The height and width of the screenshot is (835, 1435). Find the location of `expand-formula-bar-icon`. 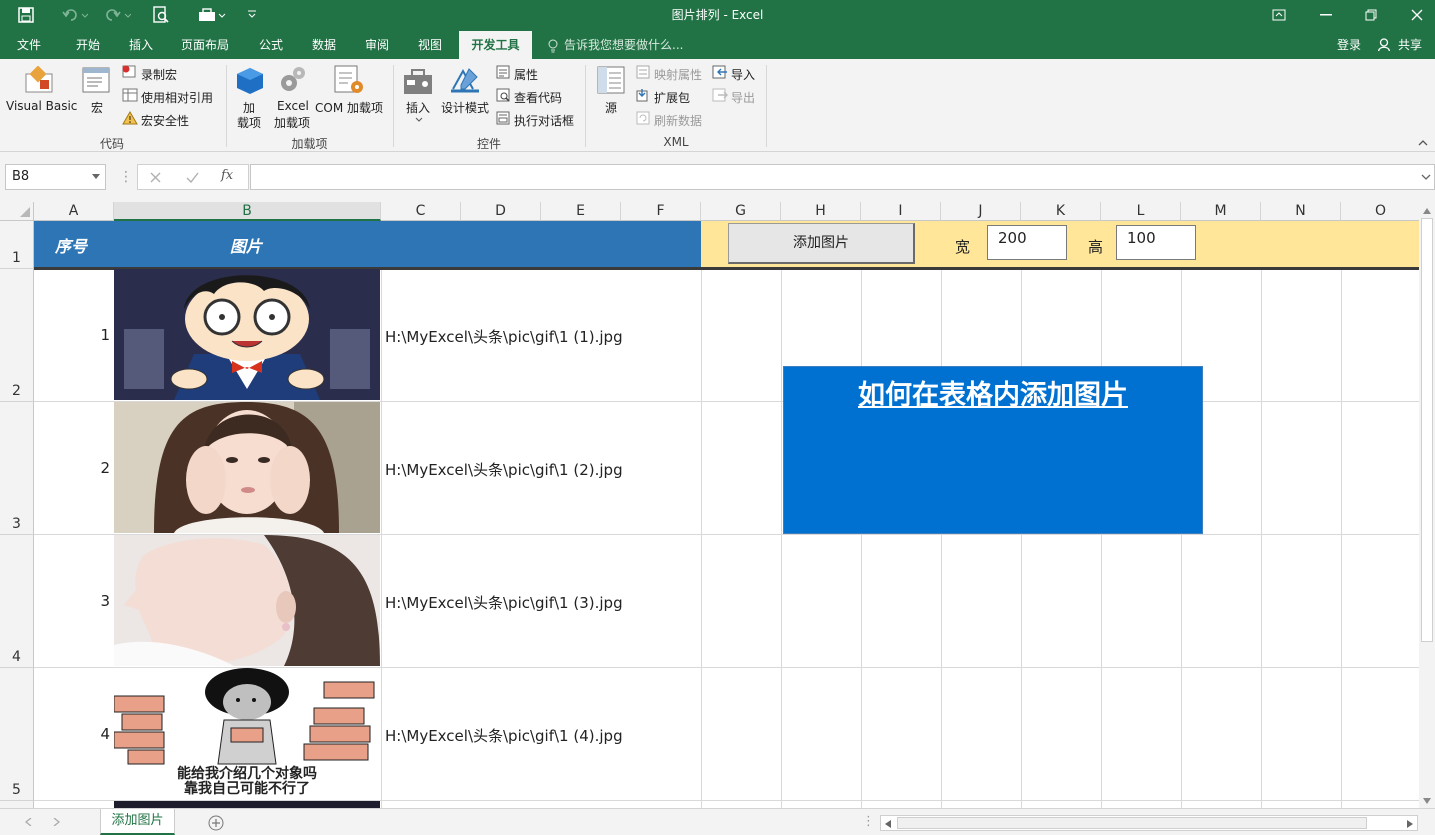

expand-formula-bar-icon is located at coordinates (1426, 177).